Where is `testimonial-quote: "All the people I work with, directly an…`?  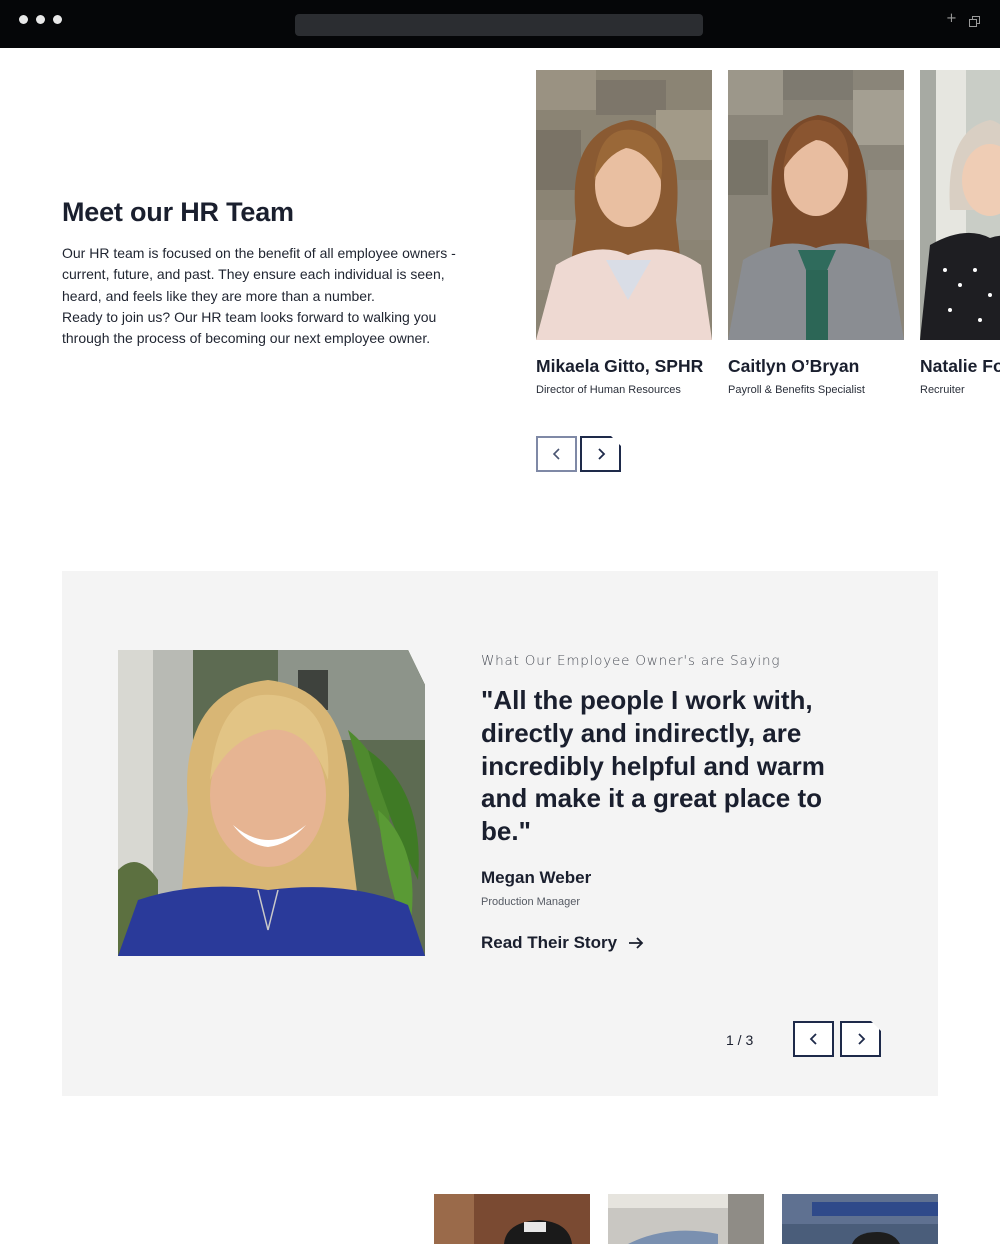
testimonial-quote: "All the people I work with, directly an… is located at coordinates (653, 766).